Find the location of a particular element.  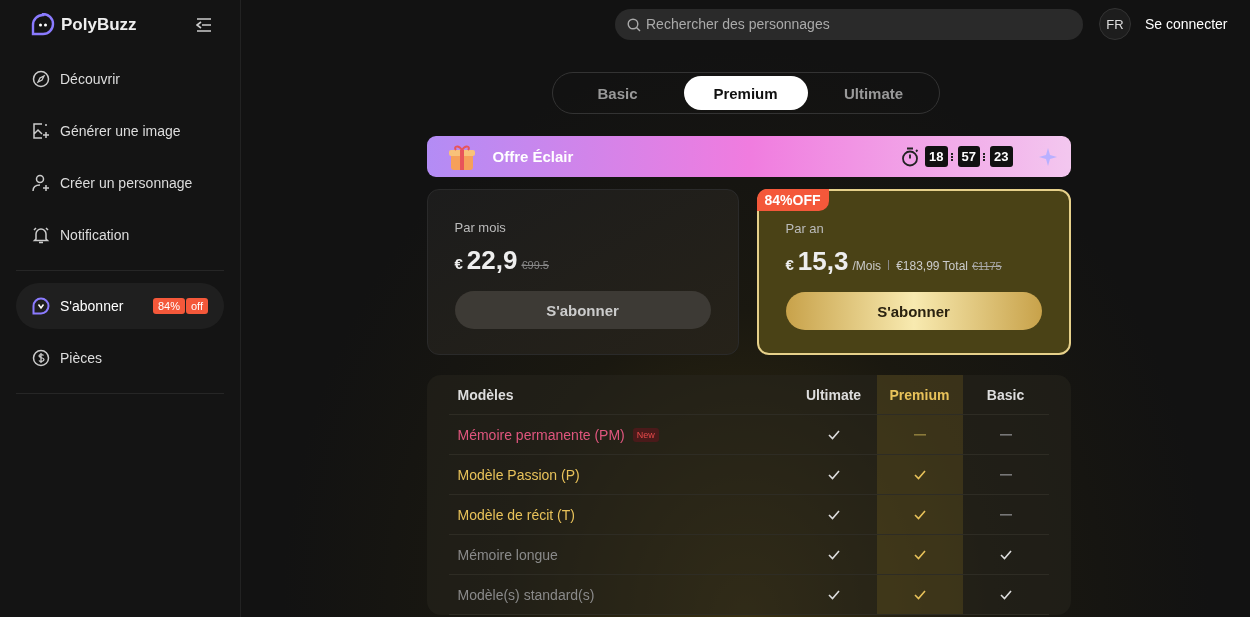

new-badge: New is located at coordinates (645, 434).